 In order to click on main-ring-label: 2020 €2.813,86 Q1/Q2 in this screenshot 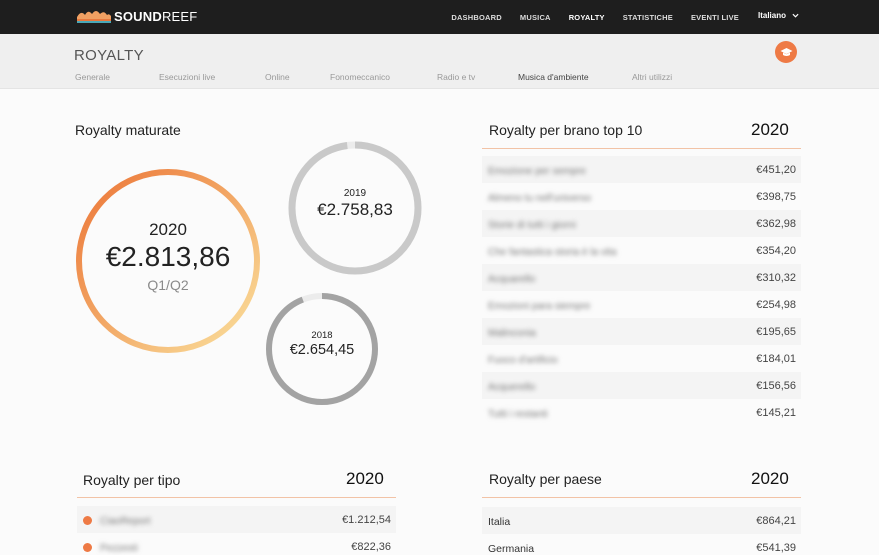, I will do `click(168, 256)`.